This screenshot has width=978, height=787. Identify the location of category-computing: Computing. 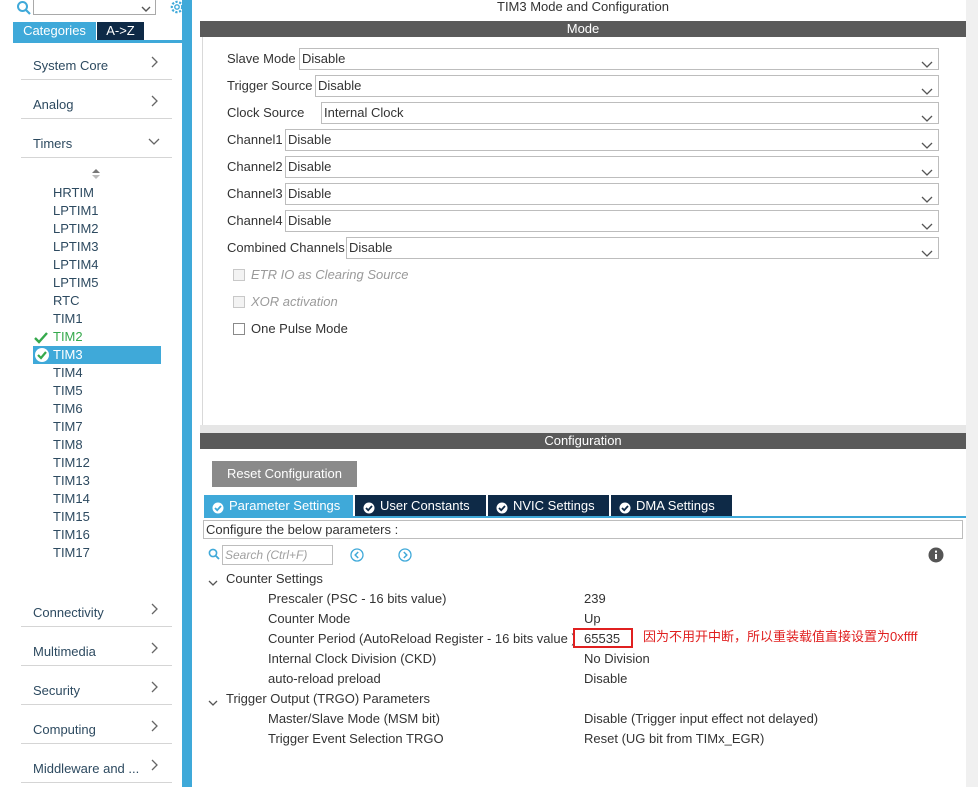
(96, 726).